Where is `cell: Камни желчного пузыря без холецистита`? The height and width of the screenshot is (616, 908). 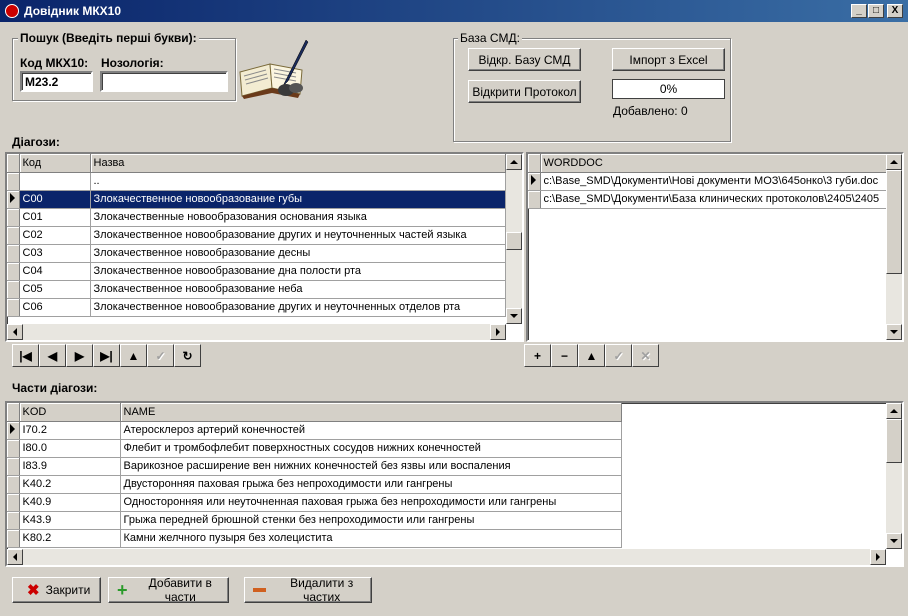
cell: Камни желчного пузыря без холецистита is located at coordinates (371, 538).